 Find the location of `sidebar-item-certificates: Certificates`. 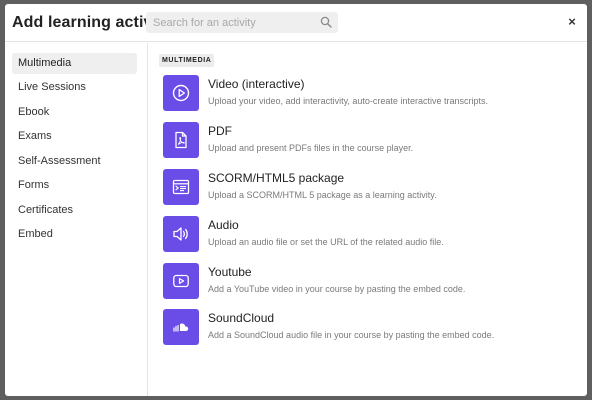

sidebar-item-certificates: Certificates is located at coordinates (74, 210).